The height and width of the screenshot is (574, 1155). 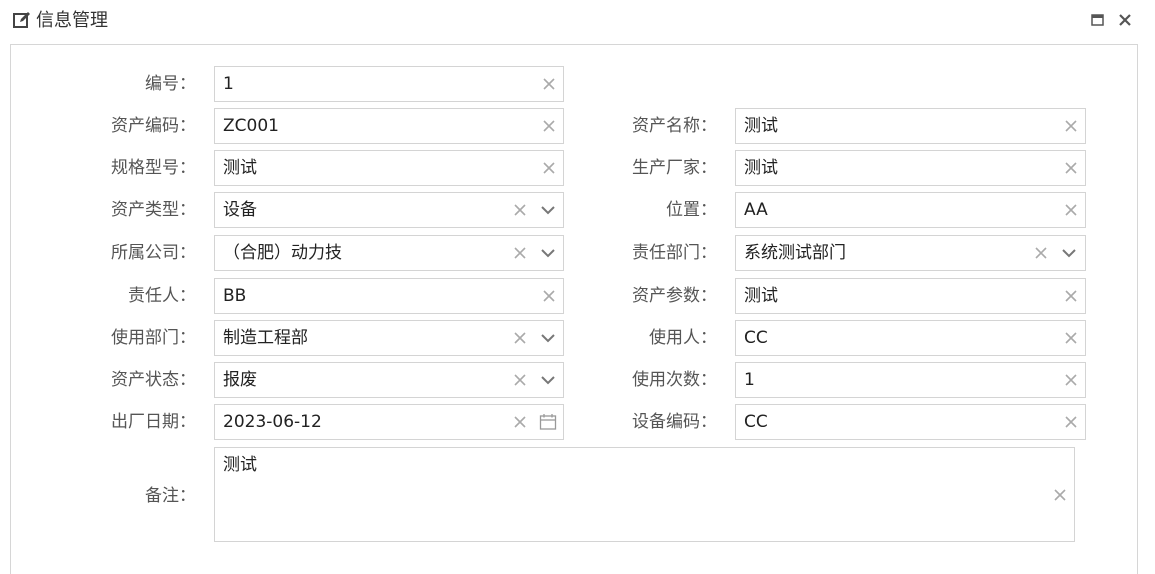 I want to click on asset-params-value: 测试, so click(x=761, y=296).